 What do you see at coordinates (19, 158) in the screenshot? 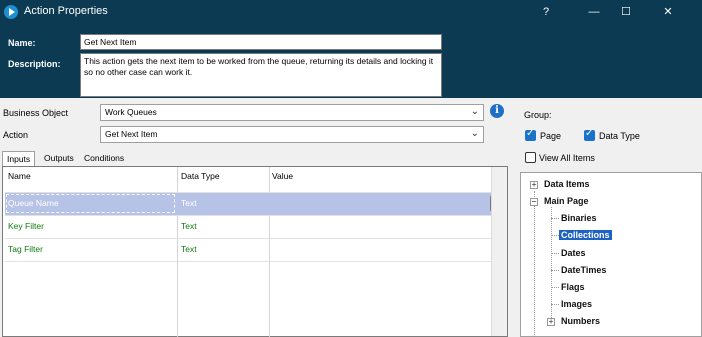
I see `tab-inputs: Inputs` at bounding box center [19, 158].